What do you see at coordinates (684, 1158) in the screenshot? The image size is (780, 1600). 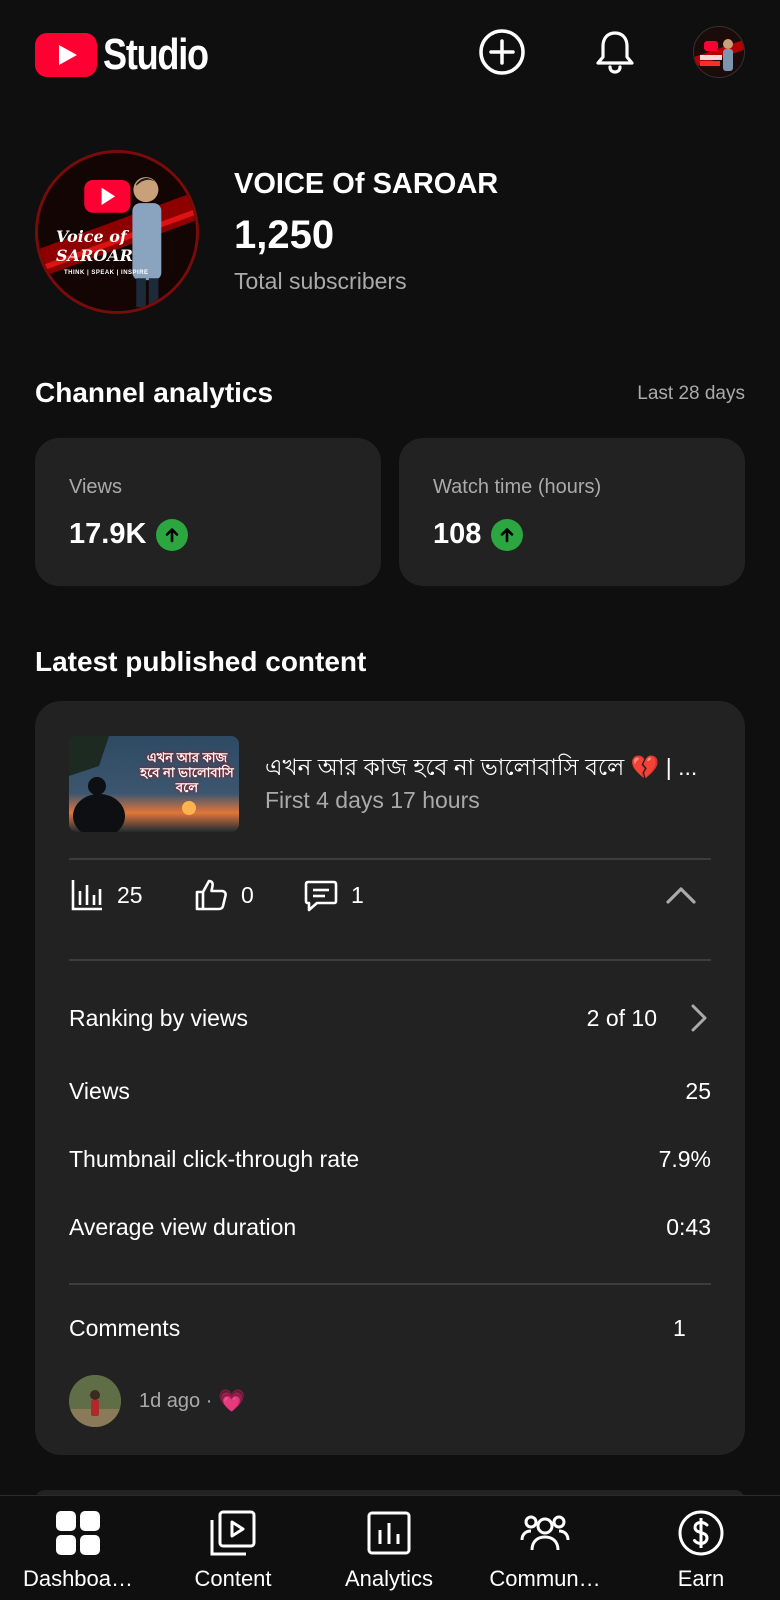 I see `ctr-value: 7.9%` at bounding box center [684, 1158].